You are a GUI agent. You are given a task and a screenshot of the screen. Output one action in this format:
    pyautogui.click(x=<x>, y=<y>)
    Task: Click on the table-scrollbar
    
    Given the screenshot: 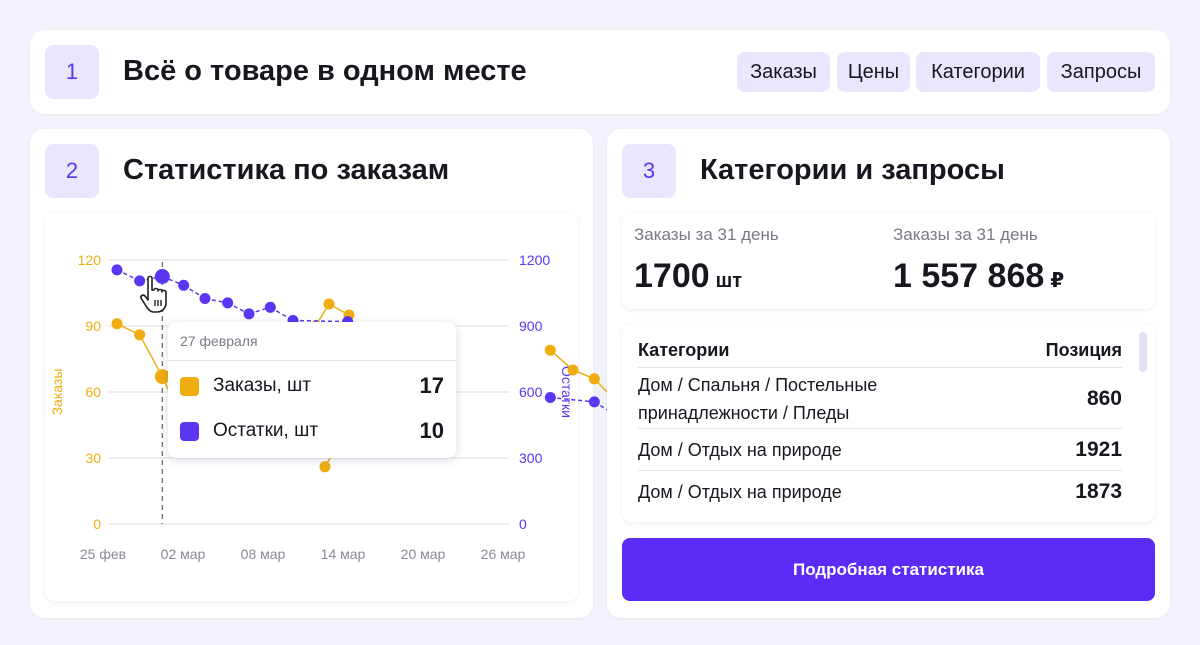 What is the action you would take?
    pyautogui.click(x=1143, y=352)
    